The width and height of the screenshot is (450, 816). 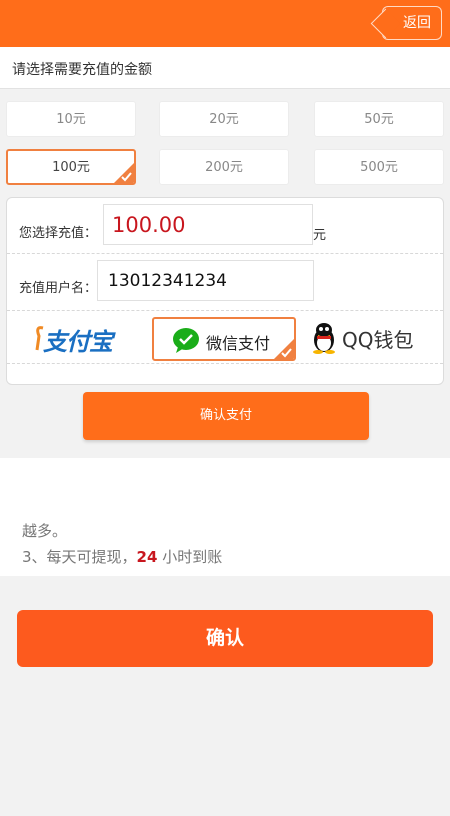 I want to click on amount-option-50: 50元, so click(x=379, y=119).